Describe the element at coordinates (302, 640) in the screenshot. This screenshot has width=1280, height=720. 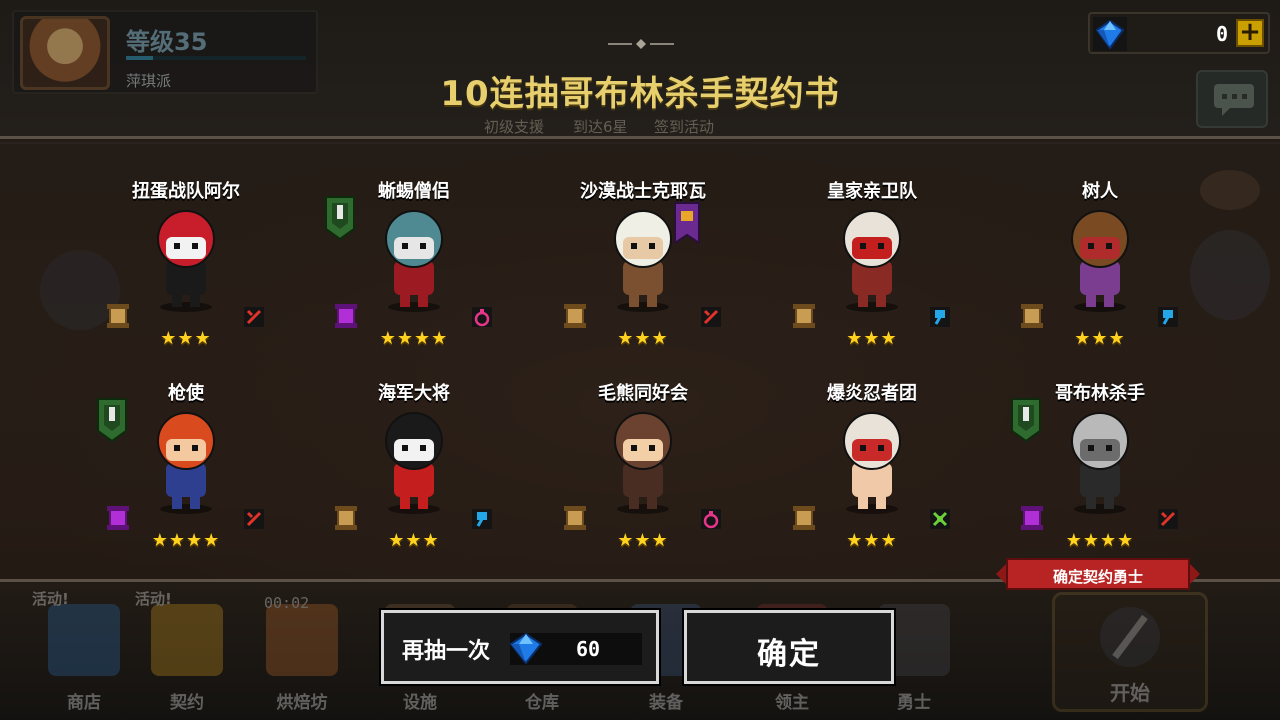
I see `nav-bakery-icon` at that location.